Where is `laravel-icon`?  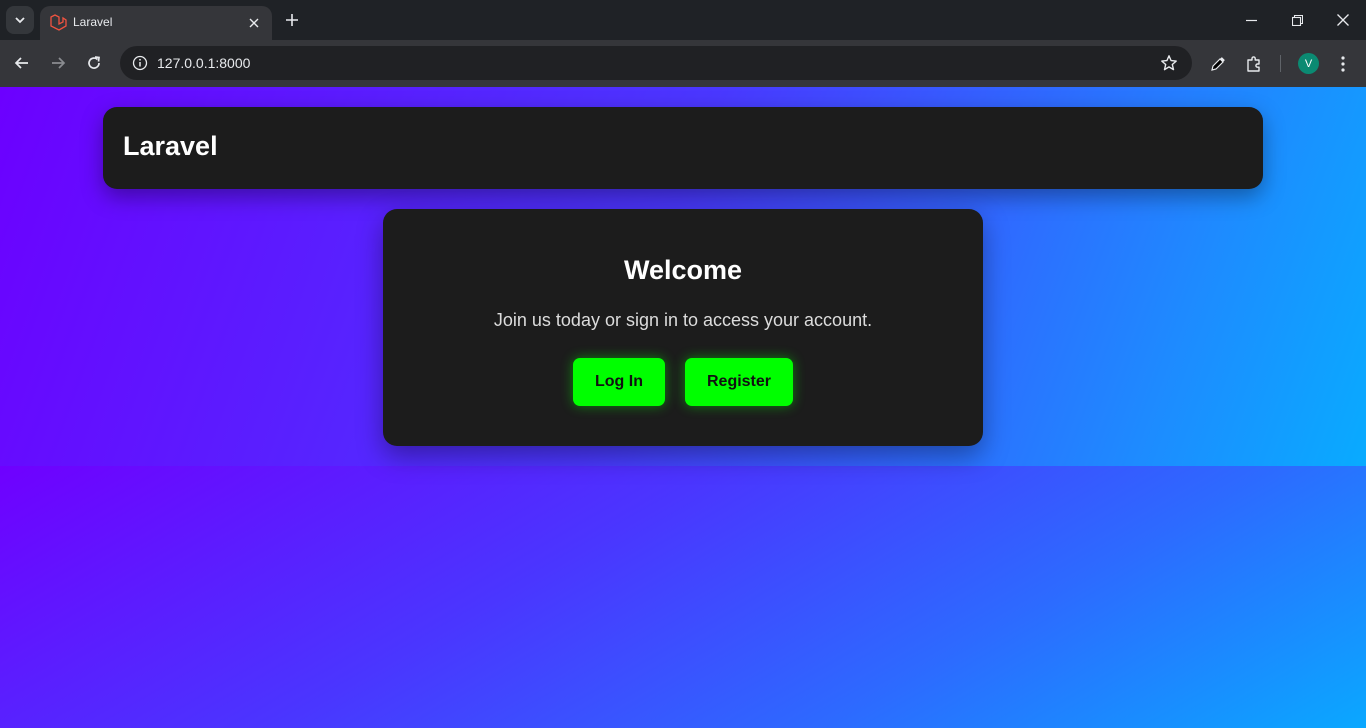 laravel-icon is located at coordinates (58, 22).